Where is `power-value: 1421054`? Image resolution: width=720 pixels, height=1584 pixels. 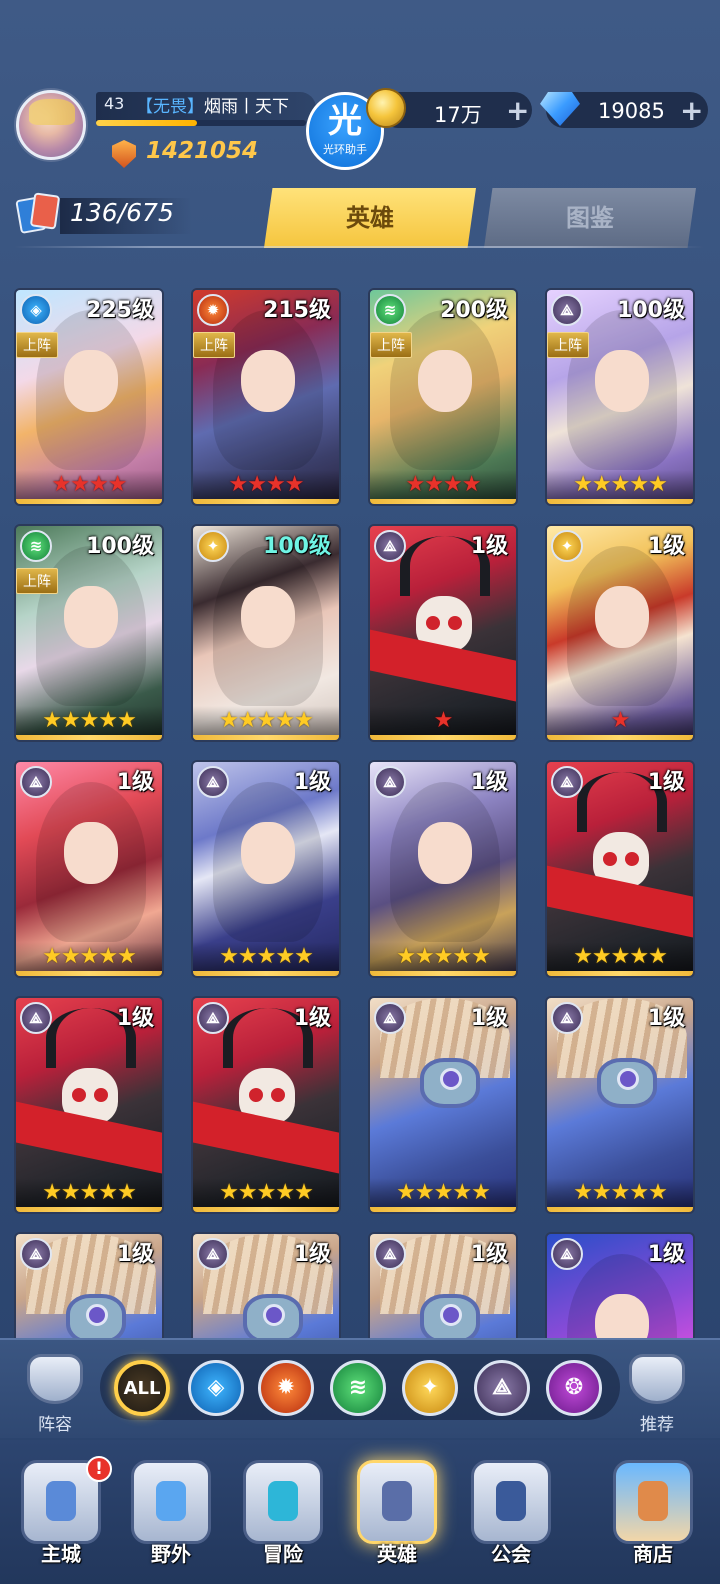
power-value: 1421054 is located at coordinates (202, 151).